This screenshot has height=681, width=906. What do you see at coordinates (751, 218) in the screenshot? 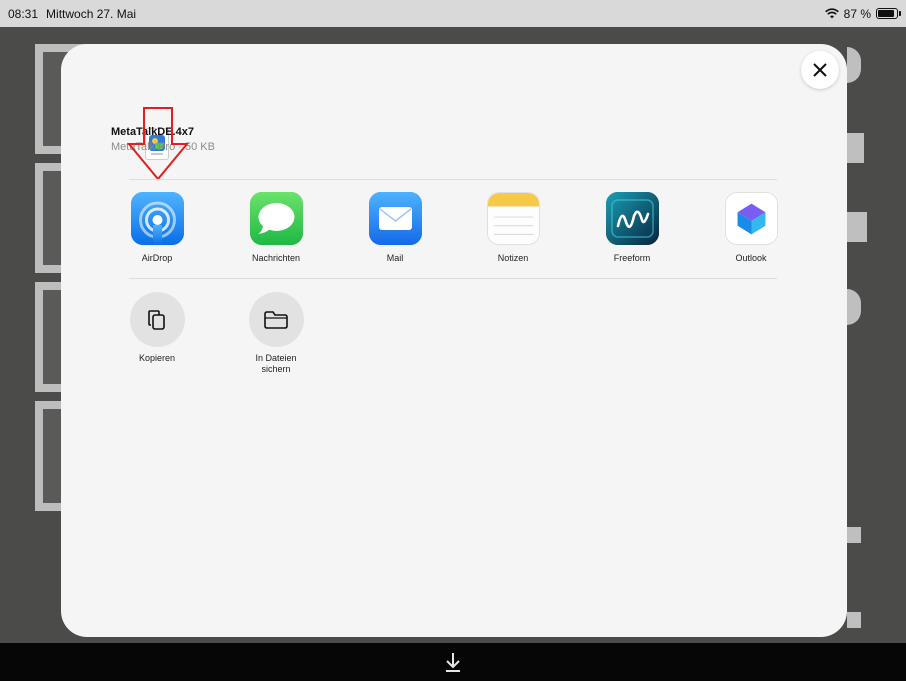
I see `outlook-icon` at bounding box center [751, 218].